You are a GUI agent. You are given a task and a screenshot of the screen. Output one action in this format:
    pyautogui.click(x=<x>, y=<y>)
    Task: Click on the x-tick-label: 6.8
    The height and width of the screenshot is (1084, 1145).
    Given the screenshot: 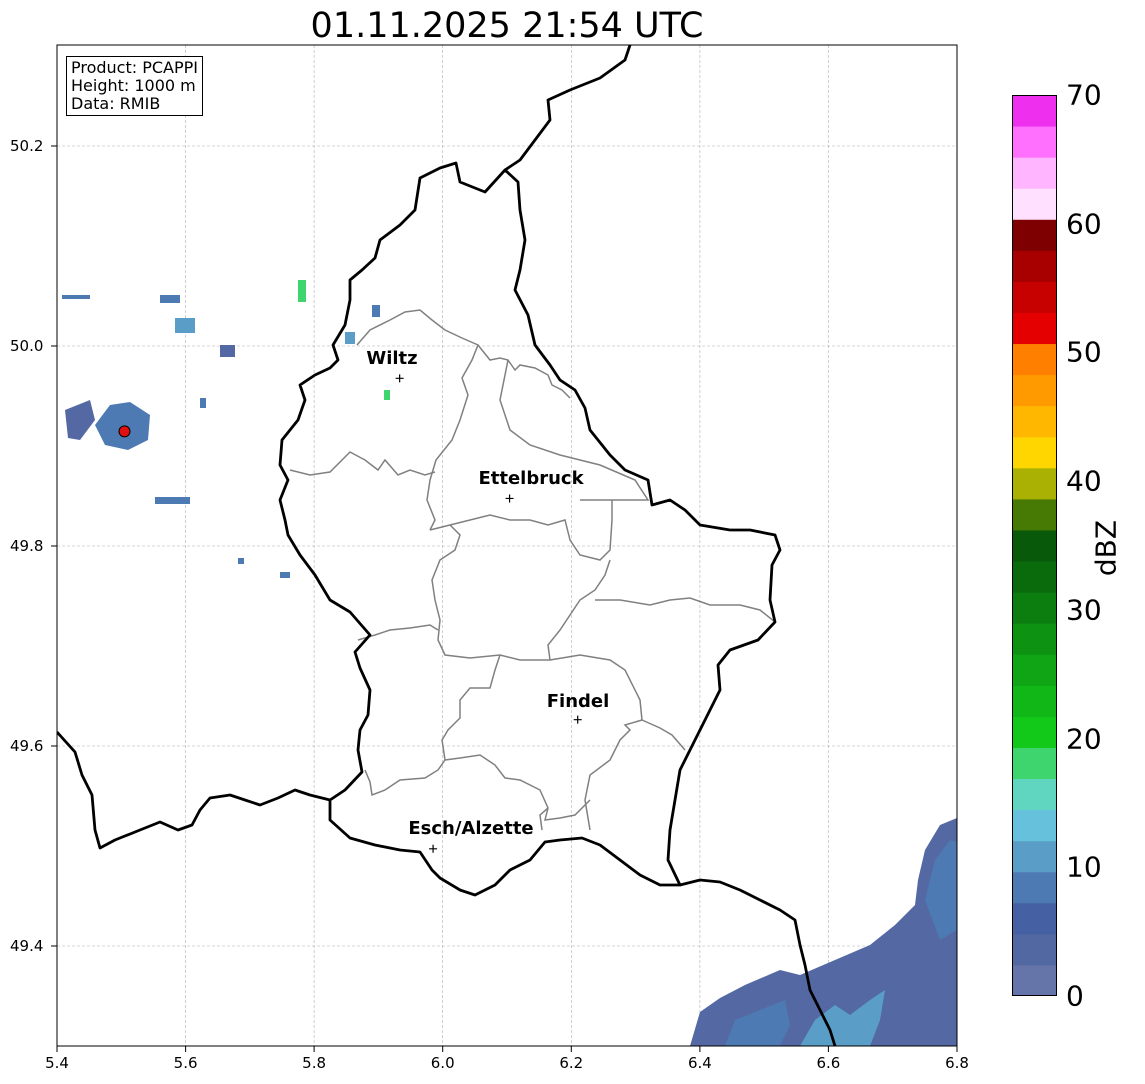 What is the action you would take?
    pyautogui.click(x=957, y=1063)
    